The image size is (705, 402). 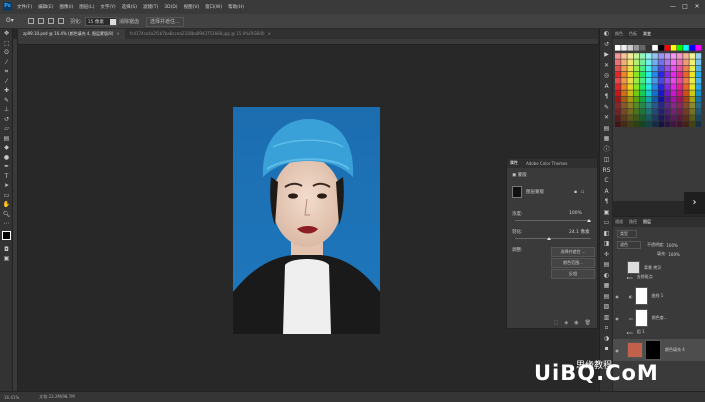 I want to click on dodge-icon: ●, so click(x=6, y=158).